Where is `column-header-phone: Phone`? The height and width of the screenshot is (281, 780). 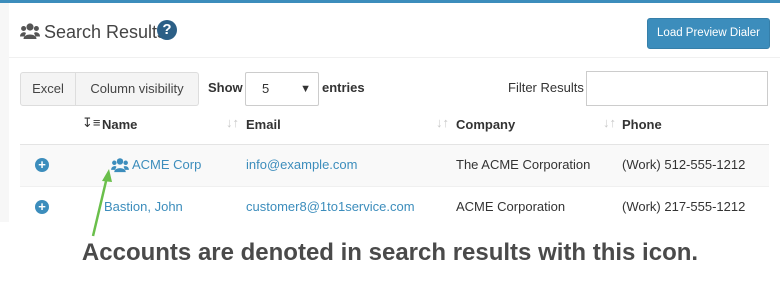
column-header-phone: Phone is located at coordinates (642, 124).